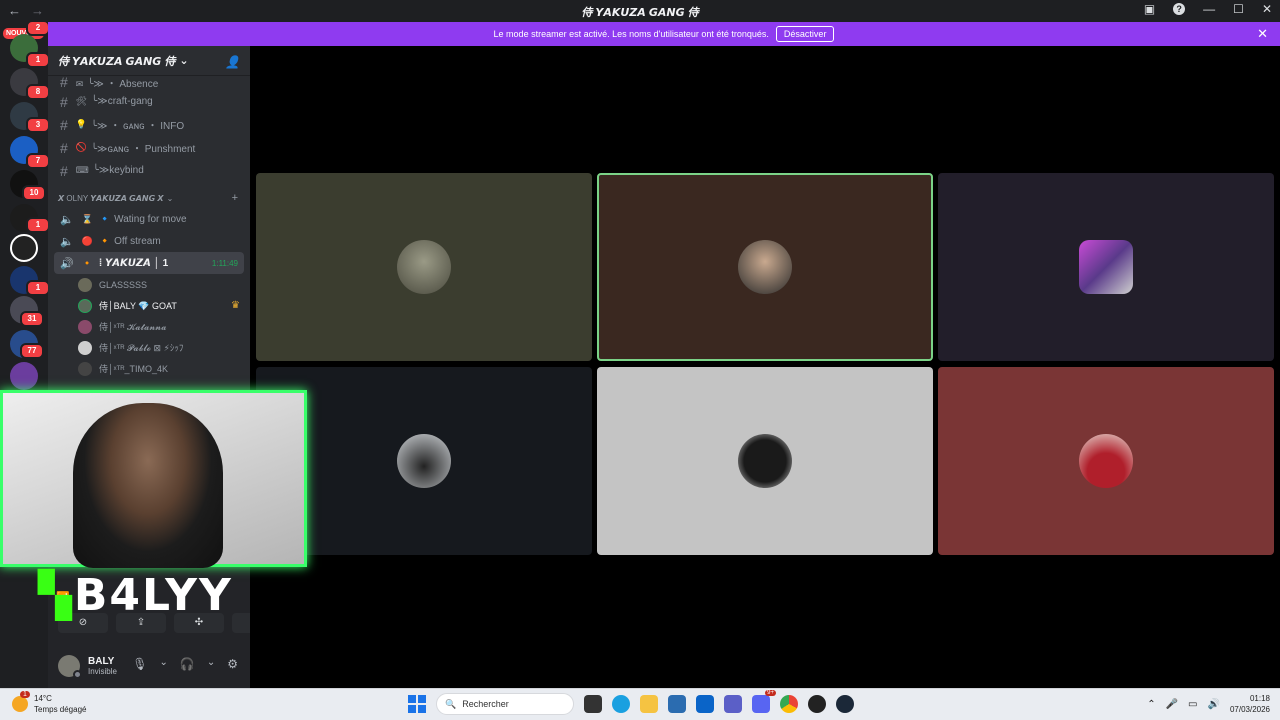 The image size is (1280, 720). I want to click on edge-icon, so click(621, 704).